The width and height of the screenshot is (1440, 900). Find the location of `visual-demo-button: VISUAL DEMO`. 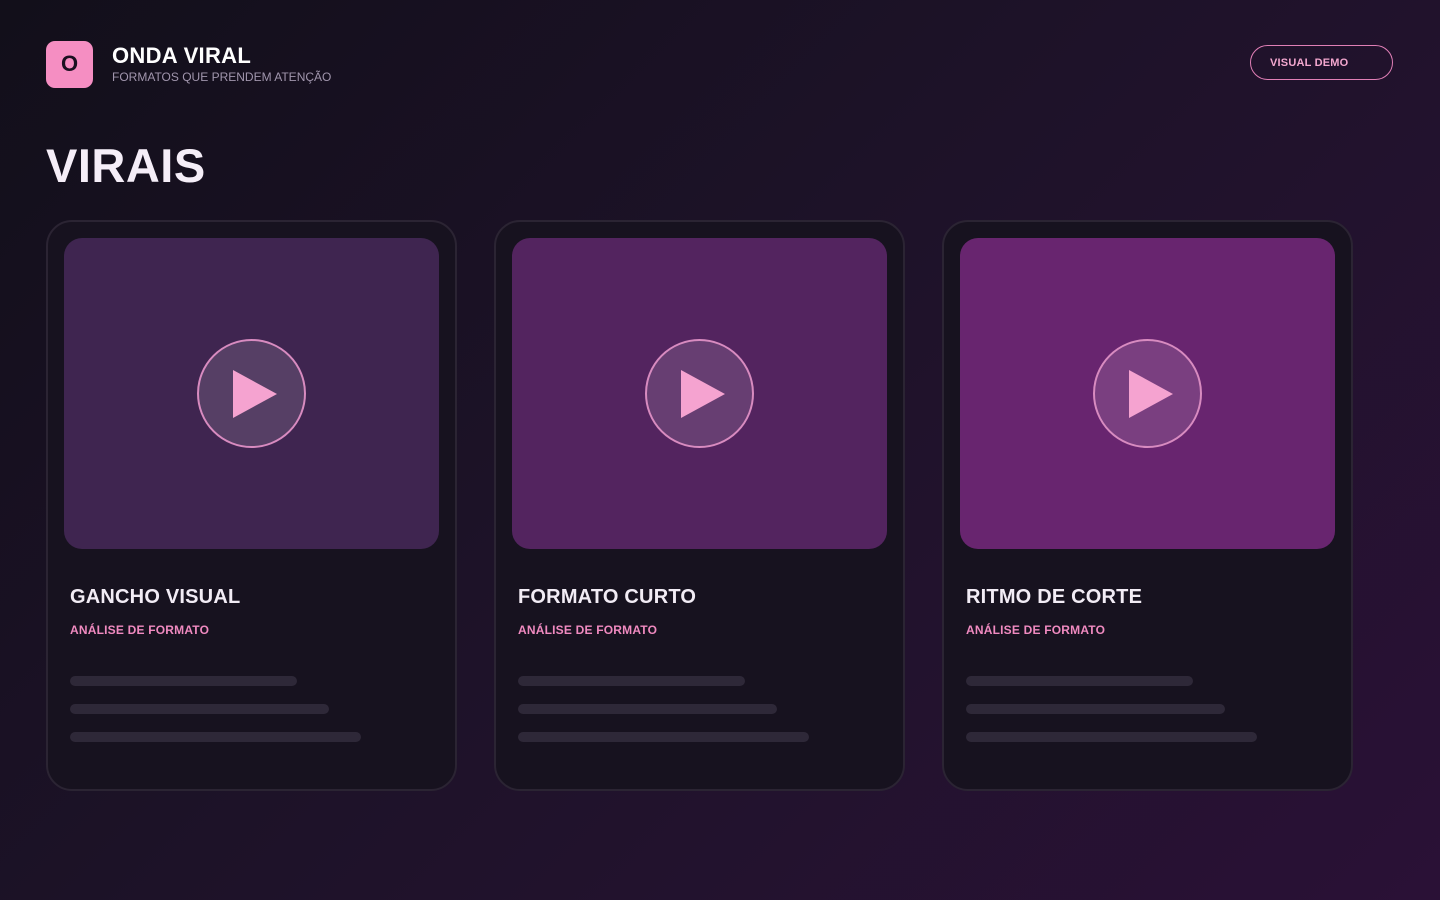

visual-demo-button: VISUAL DEMO is located at coordinates (1321, 62).